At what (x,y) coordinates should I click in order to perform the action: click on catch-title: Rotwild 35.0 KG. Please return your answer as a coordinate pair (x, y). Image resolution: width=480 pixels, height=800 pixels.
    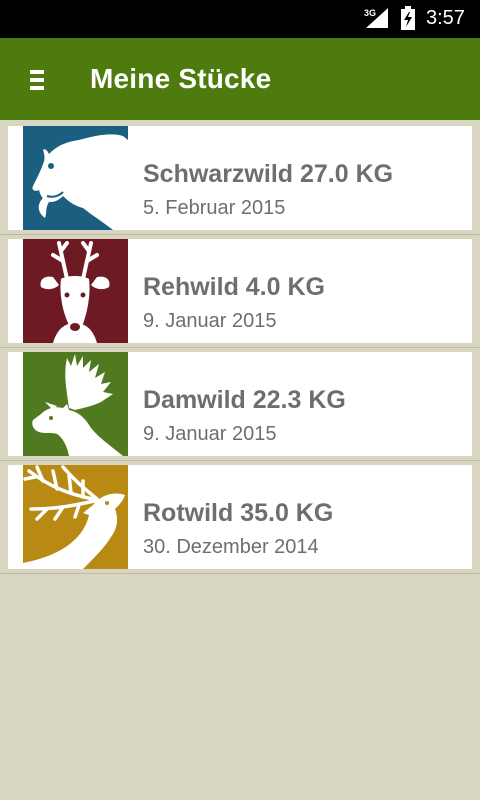
    Looking at the image, I should click on (238, 513).